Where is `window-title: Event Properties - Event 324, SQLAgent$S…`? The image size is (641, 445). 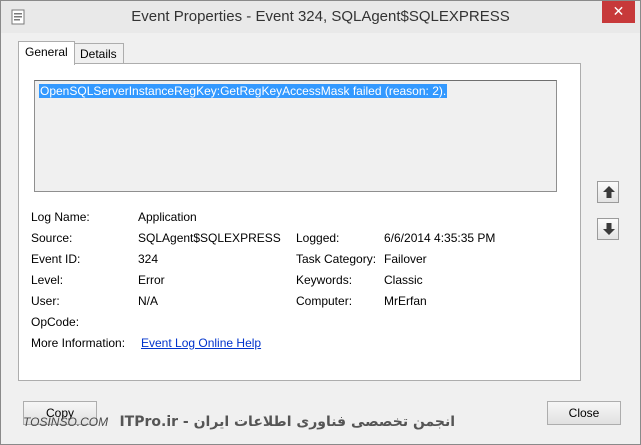
window-title: Event Properties - Event 324, SQLAgent$S… is located at coordinates (320, 16).